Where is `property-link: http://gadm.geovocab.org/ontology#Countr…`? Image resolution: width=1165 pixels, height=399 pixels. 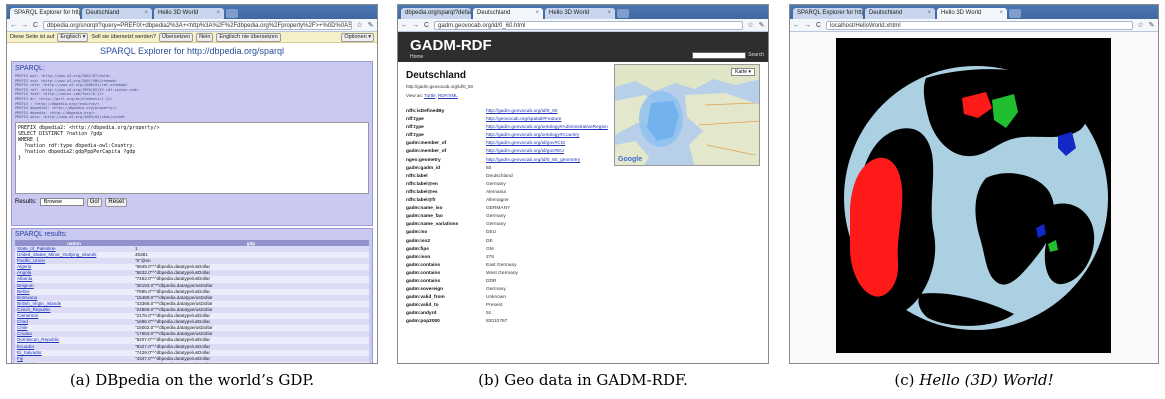
property-link: http://gadm.geovocab.org/ontology#Countr… is located at coordinates (532, 136).